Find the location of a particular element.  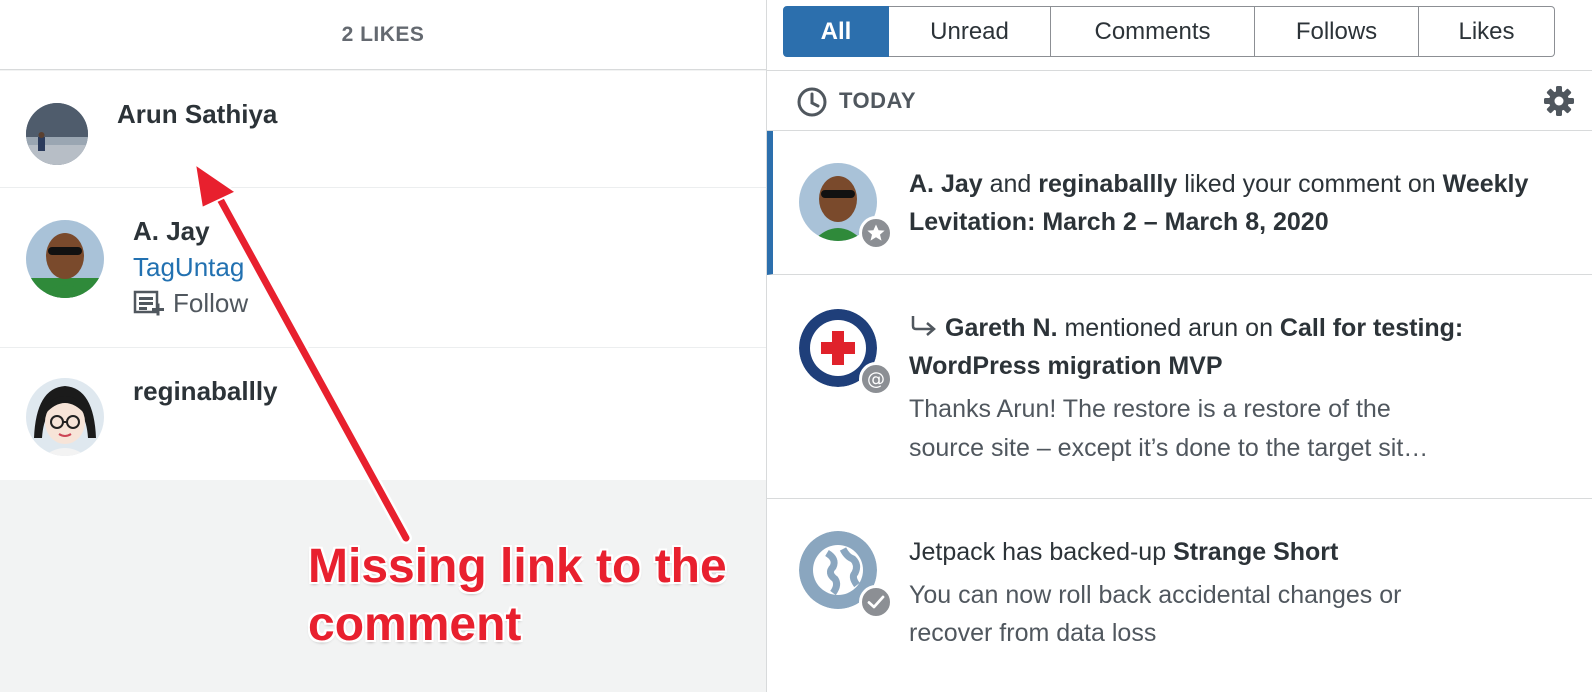

annotation-text: Missing link to the comment is located at coordinates (517, 595).